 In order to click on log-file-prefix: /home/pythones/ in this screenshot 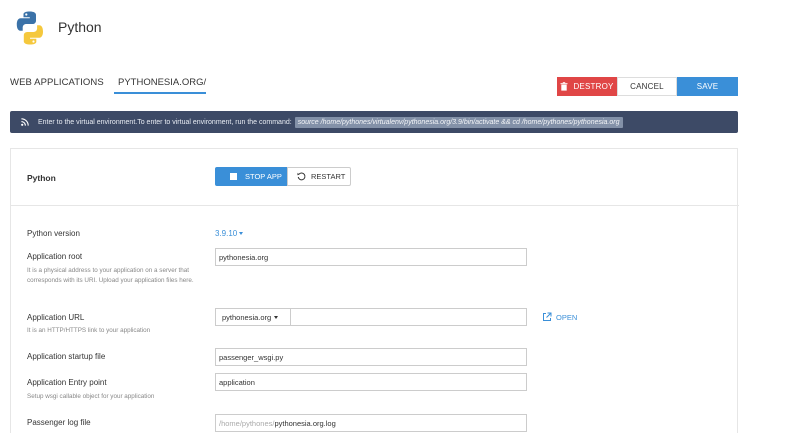, I will do `click(247, 423)`.